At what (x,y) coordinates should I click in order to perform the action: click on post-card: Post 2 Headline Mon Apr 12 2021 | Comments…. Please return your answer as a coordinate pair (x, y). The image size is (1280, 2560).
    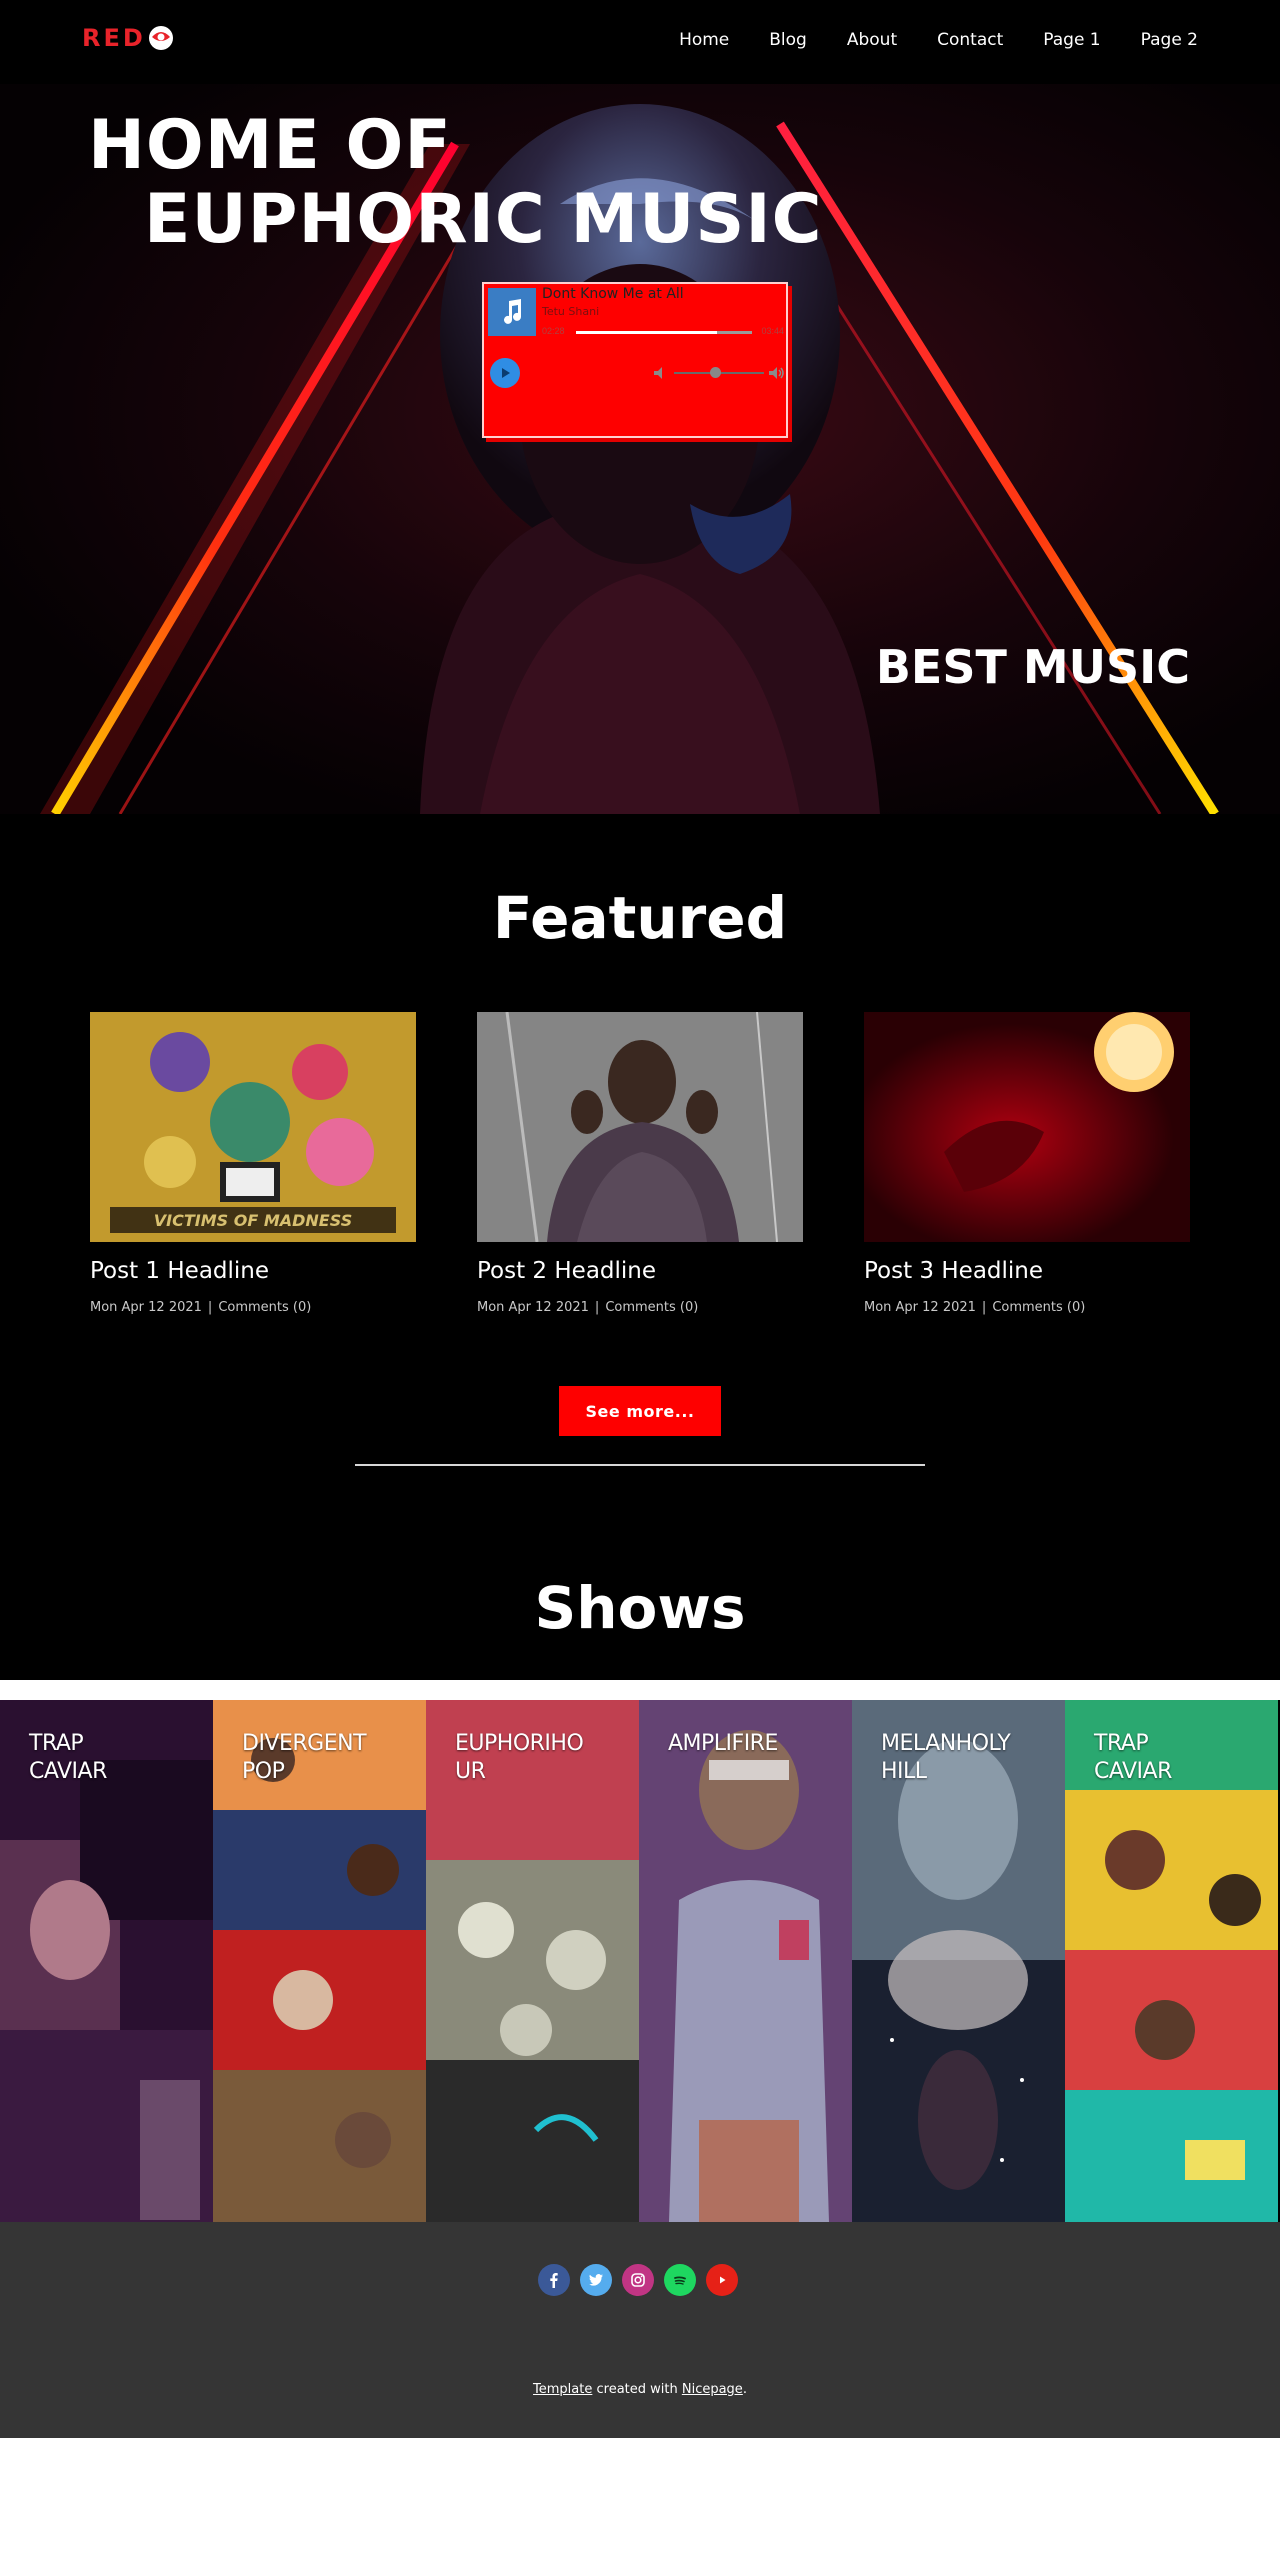
    Looking at the image, I should click on (640, 1163).